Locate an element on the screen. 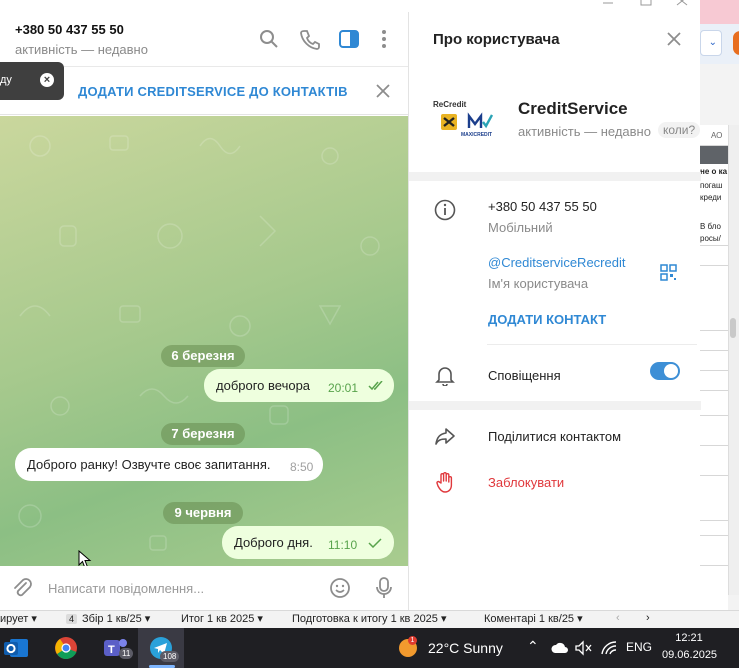  language-indicator: ENG is located at coordinates (639, 647).